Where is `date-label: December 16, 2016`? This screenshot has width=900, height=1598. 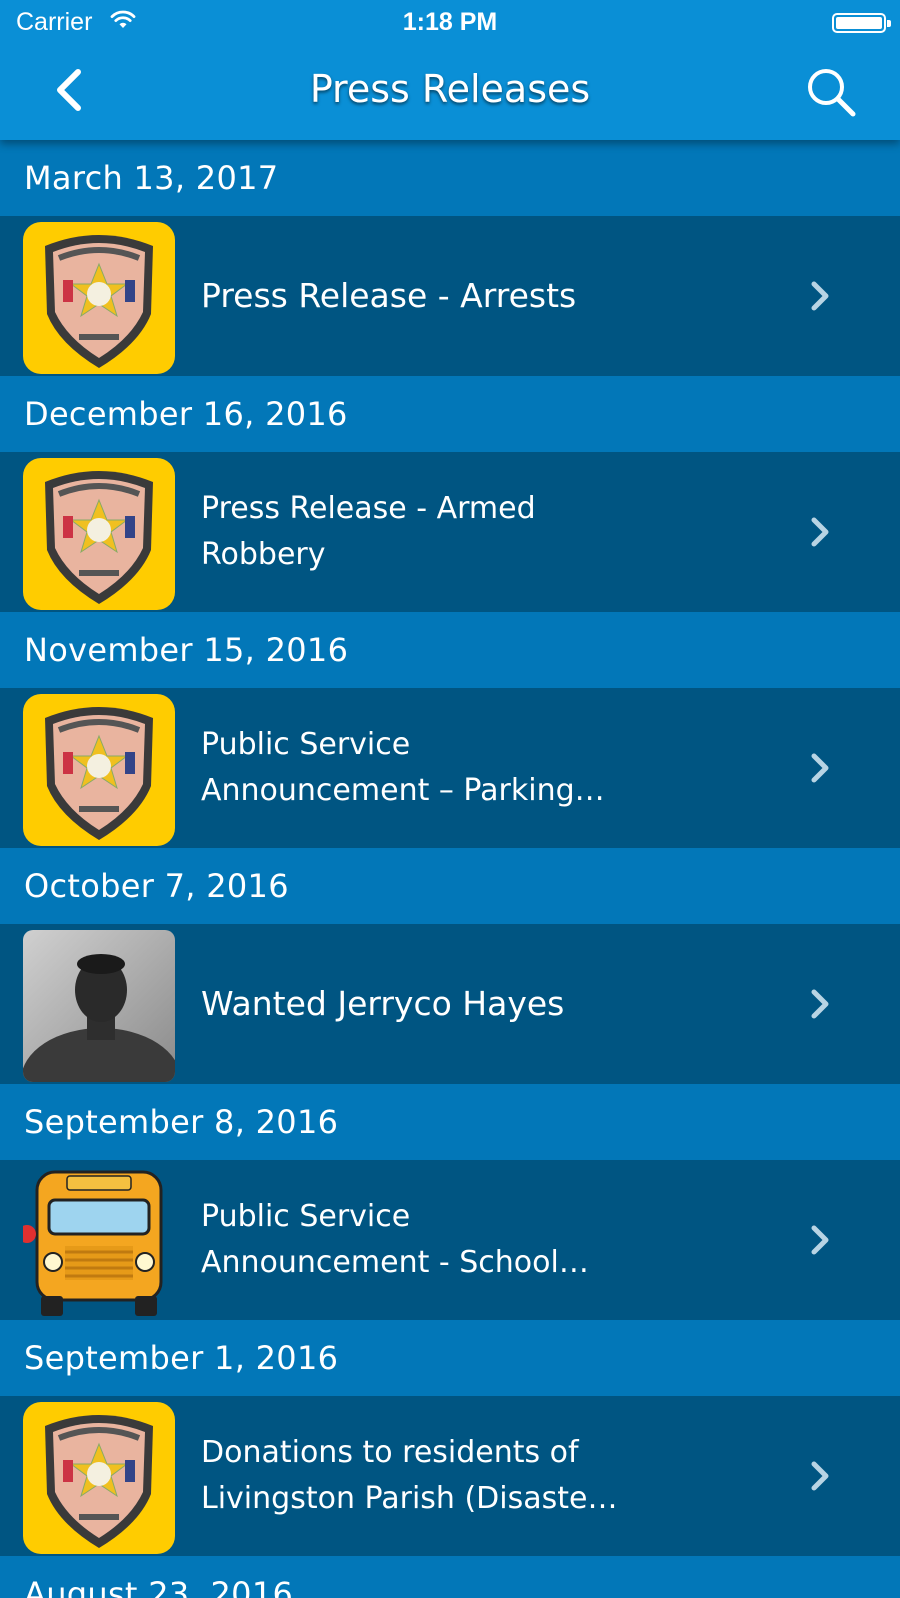
date-label: December 16, 2016 is located at coordinates (186, 414).